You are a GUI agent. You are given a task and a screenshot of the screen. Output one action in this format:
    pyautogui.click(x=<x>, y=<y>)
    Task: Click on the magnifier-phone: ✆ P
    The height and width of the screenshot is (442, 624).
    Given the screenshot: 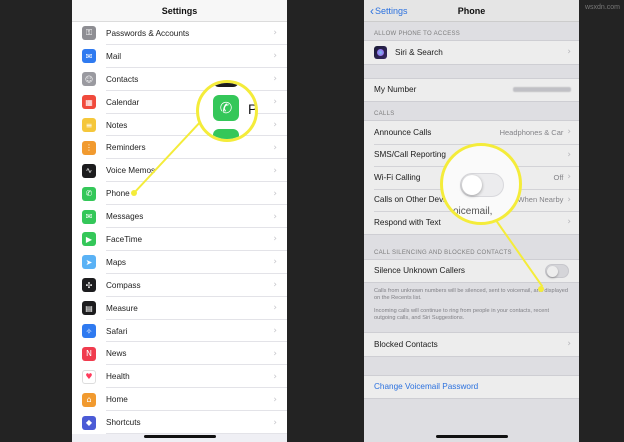 What is the action you would take?
    pyautogui.click(x=227, y=111)
    